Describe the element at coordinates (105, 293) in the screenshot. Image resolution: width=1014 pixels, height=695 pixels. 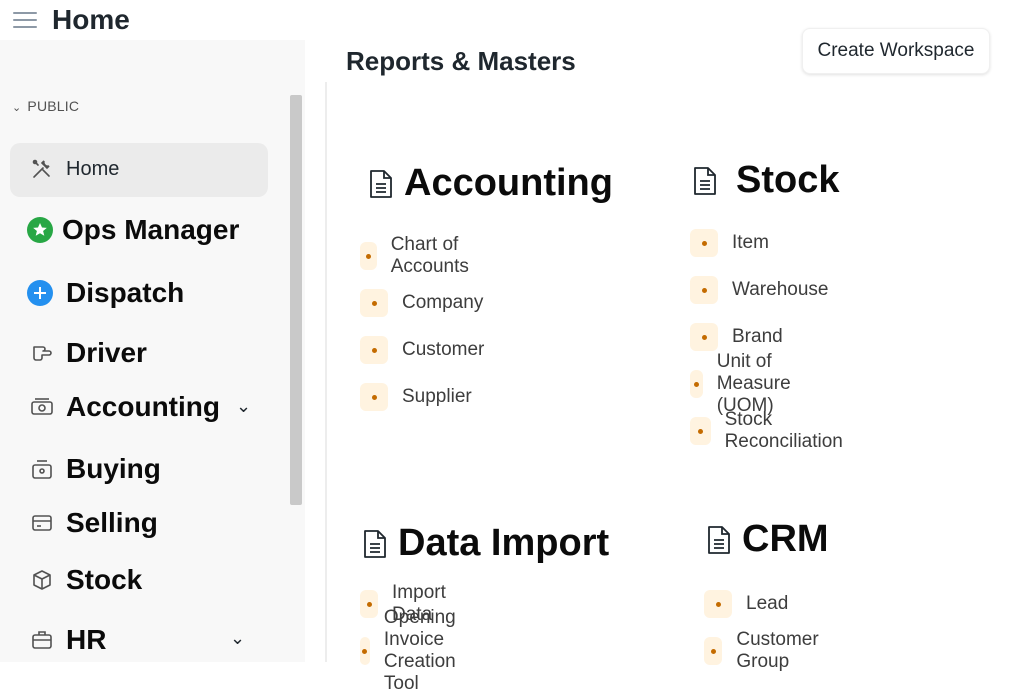
I see `sidebar-item-dispatch: Dispatch` at that location.